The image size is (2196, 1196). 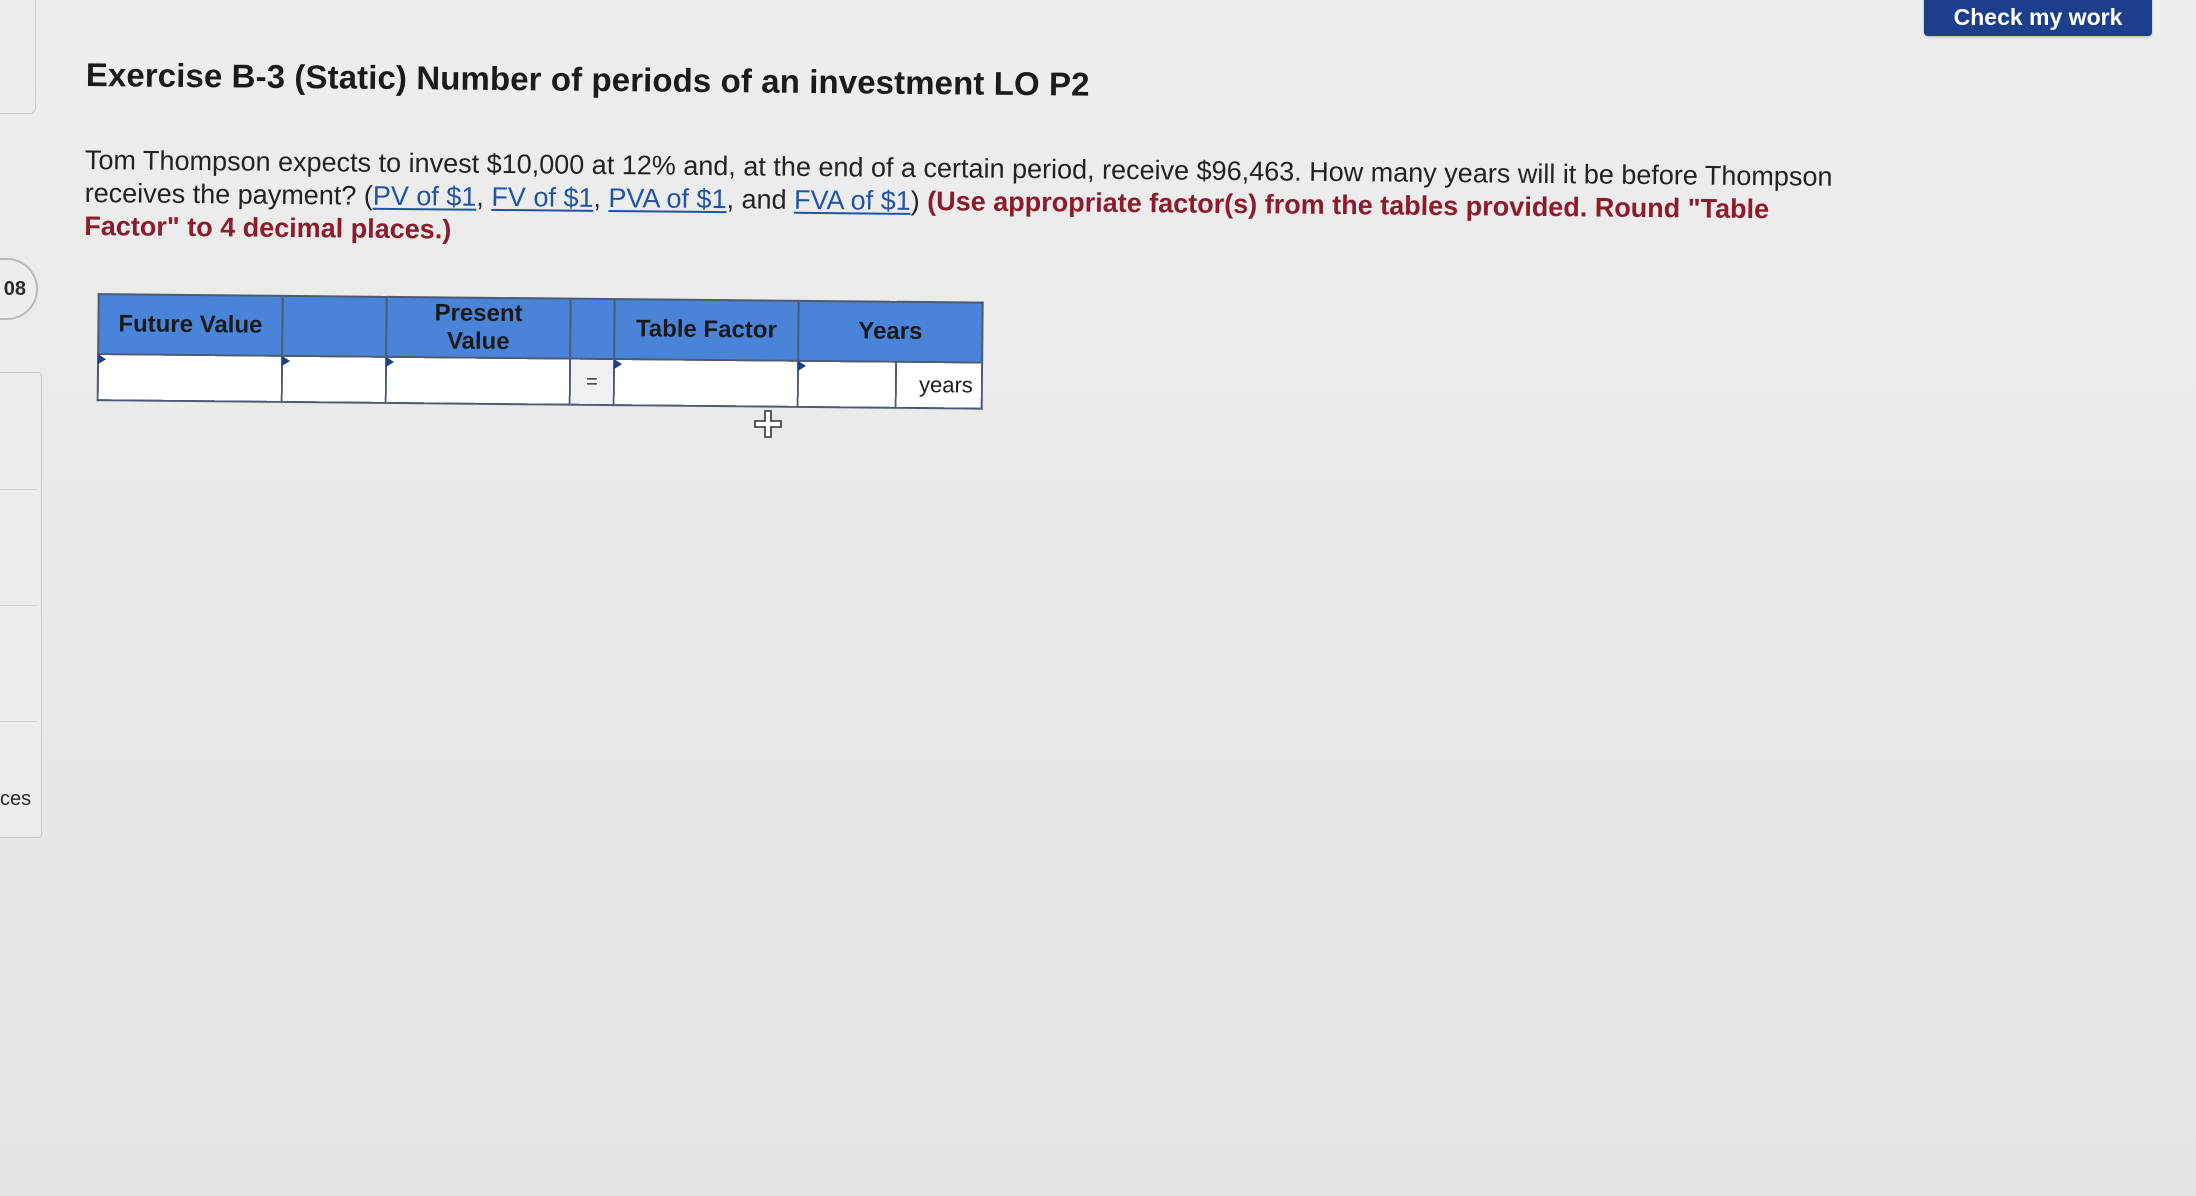 I want to click on years-cell, so click(x=847, y=384).